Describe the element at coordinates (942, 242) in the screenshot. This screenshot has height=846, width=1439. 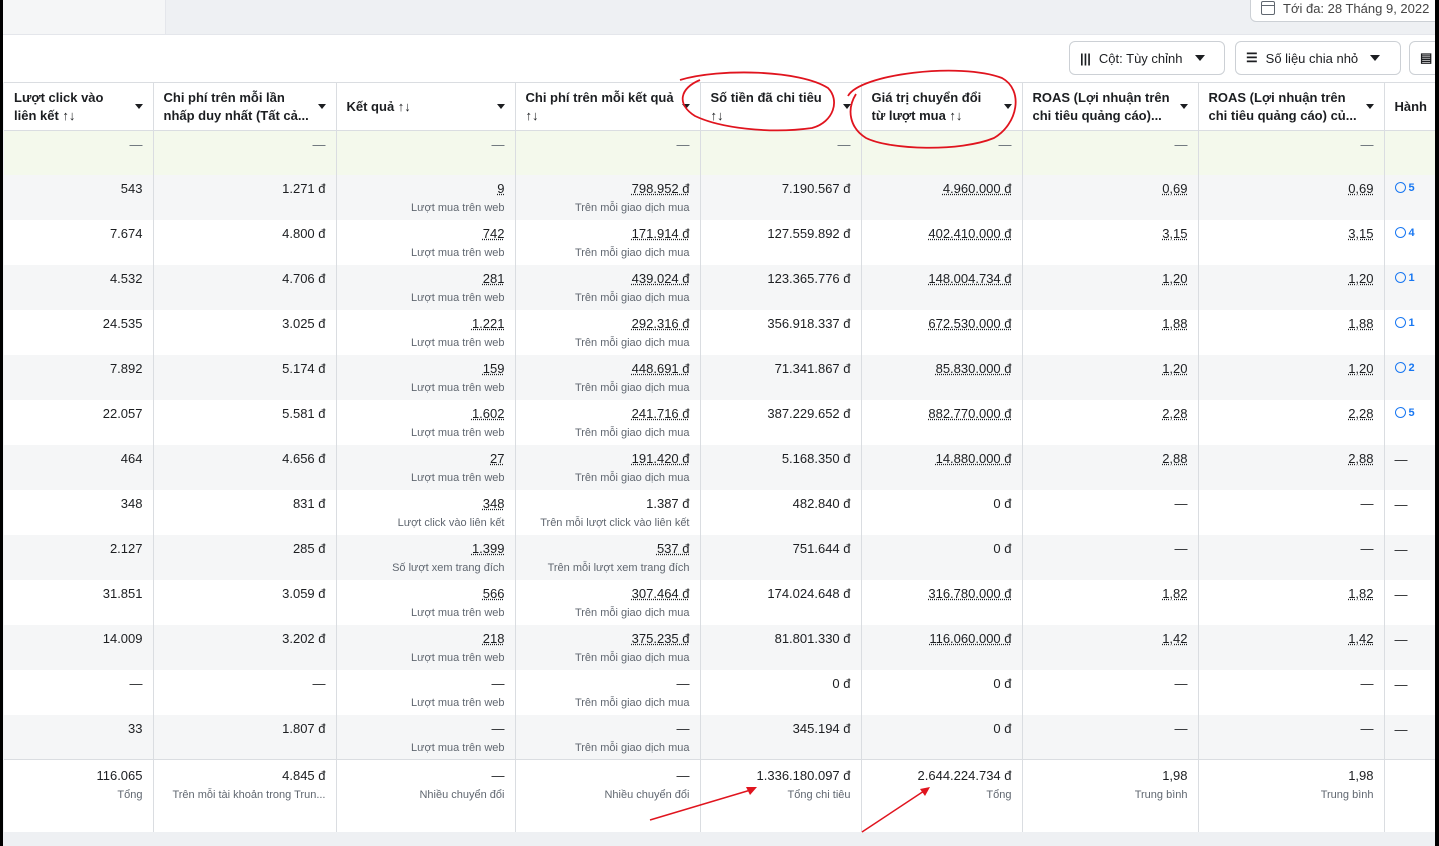
I see `purchase-conversion-value-cell: 402.410.000 đ` at that location.